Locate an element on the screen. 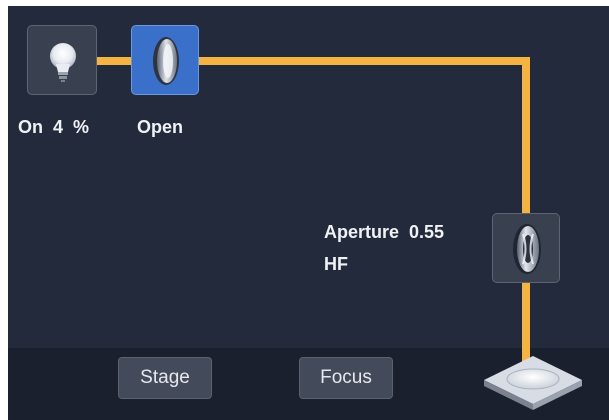 The width and height of the screenshot is (609, 420). light-beam-segment-lamp is located at coordinates (114, 61).